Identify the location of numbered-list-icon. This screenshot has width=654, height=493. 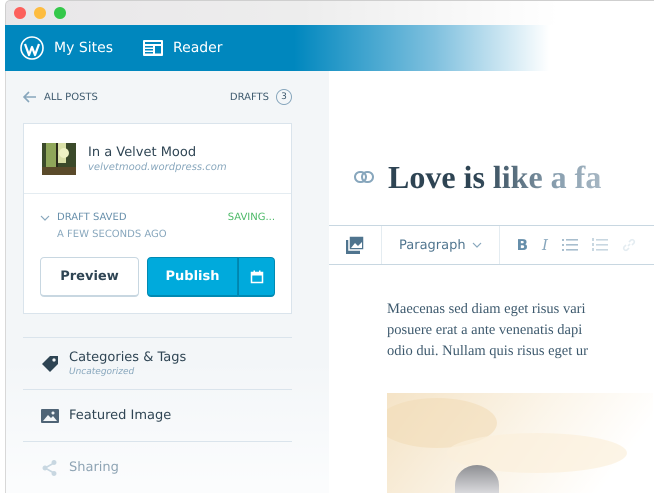
(600, 245).